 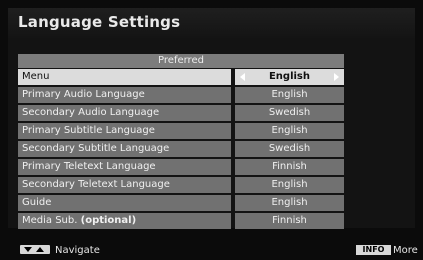 What do you see at coordinates (124, 149) in the screenshot?
I see `setting-label: Secondary Subtitle Language` at bounding box center [124, 149].